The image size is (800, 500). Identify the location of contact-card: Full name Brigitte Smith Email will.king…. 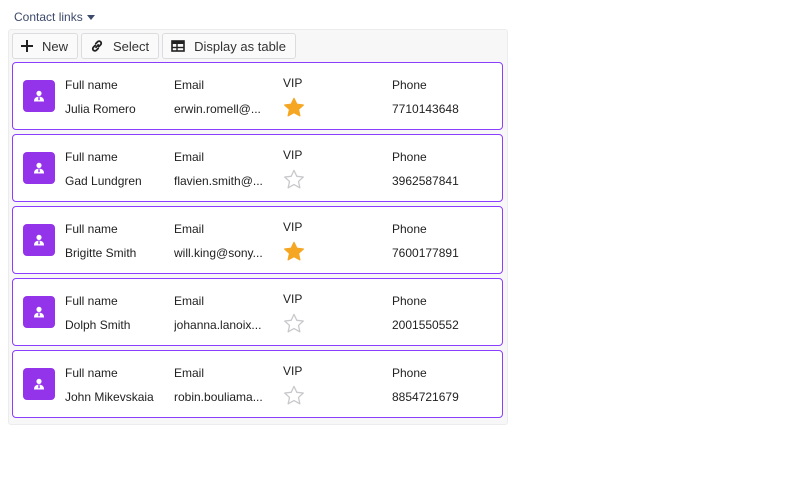
(257, 240).